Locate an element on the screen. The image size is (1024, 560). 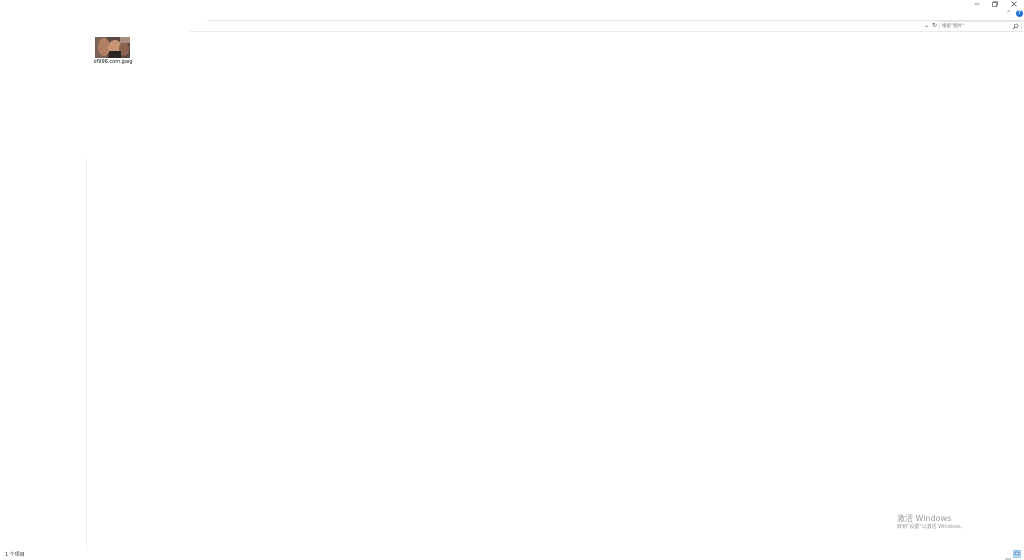
restore-button is located at coordinates (995, 5).